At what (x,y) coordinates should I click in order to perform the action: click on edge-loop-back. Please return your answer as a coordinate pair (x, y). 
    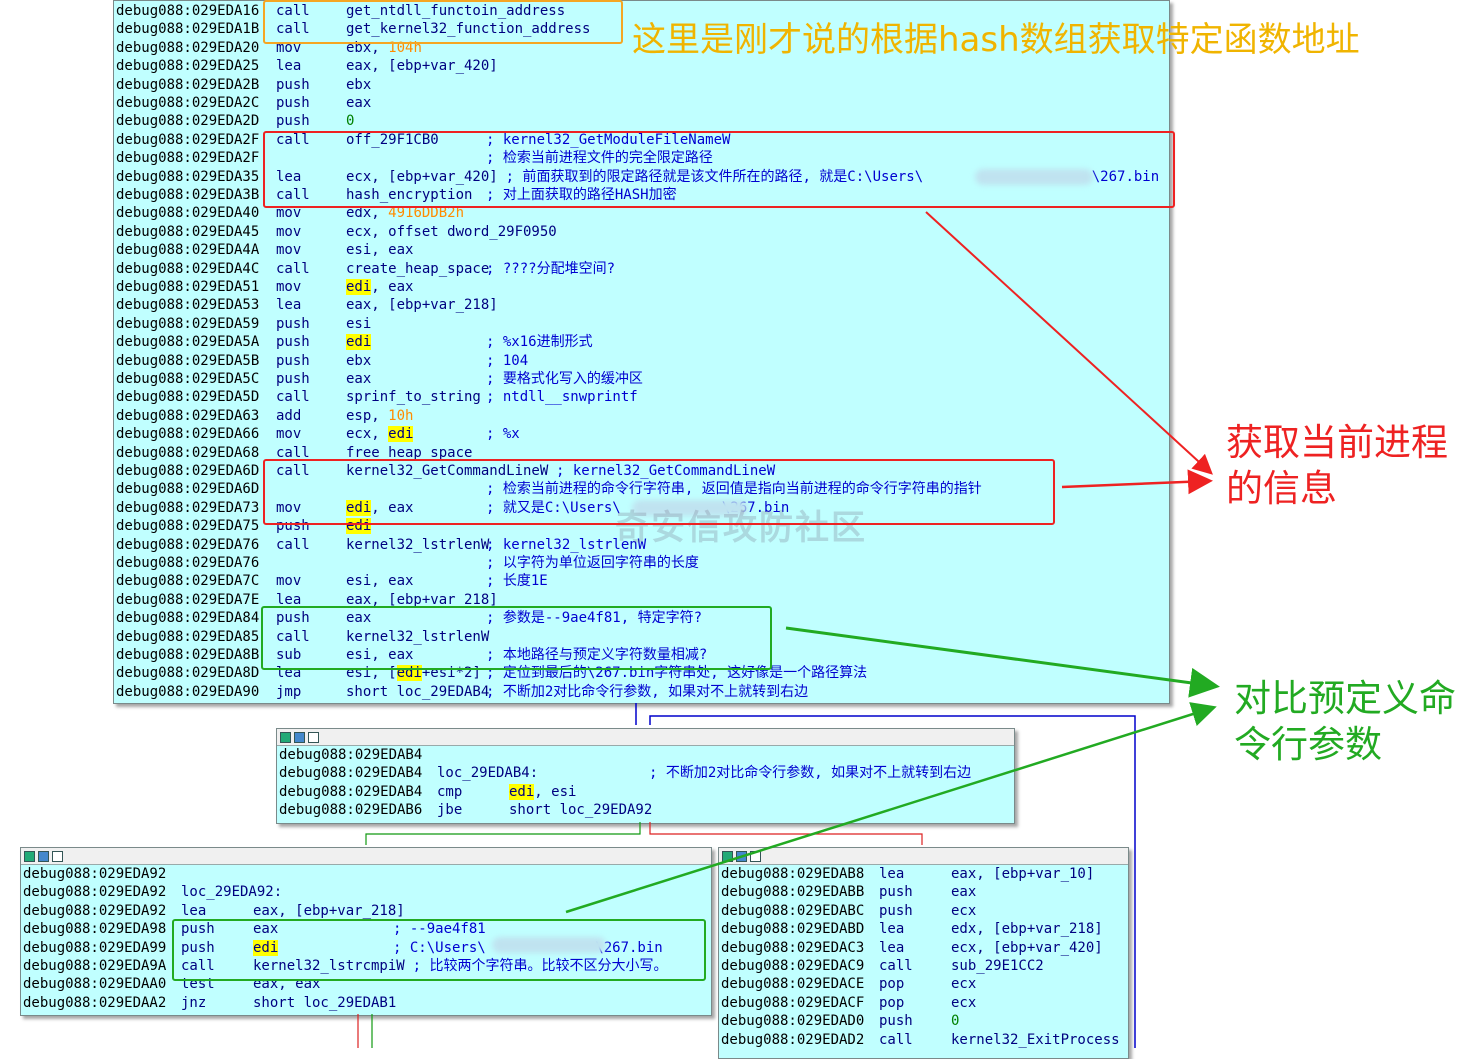
    Looking at the image, I should click on (892, 881).